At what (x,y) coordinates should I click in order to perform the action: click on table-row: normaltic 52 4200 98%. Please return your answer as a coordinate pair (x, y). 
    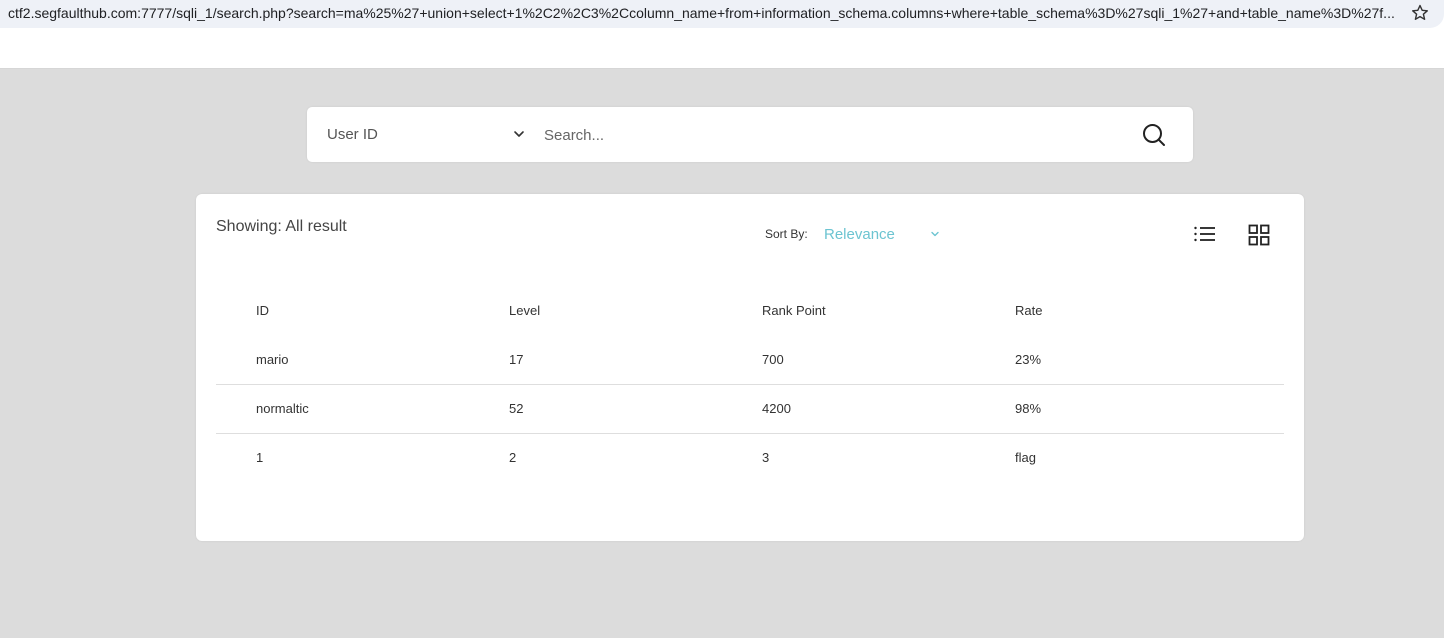
    Looking at the image, I should click on (750, 408).